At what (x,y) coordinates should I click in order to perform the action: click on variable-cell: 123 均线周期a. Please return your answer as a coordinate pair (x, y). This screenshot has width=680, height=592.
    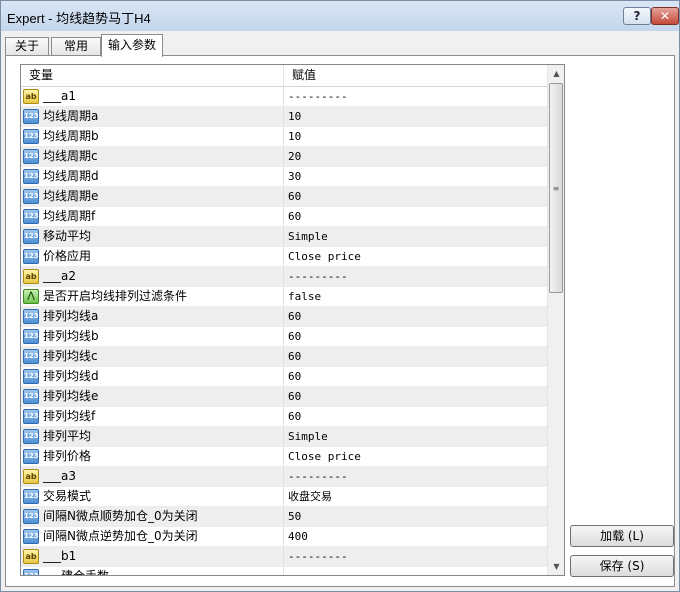
    Looking at the image, I should click on (152, 116).